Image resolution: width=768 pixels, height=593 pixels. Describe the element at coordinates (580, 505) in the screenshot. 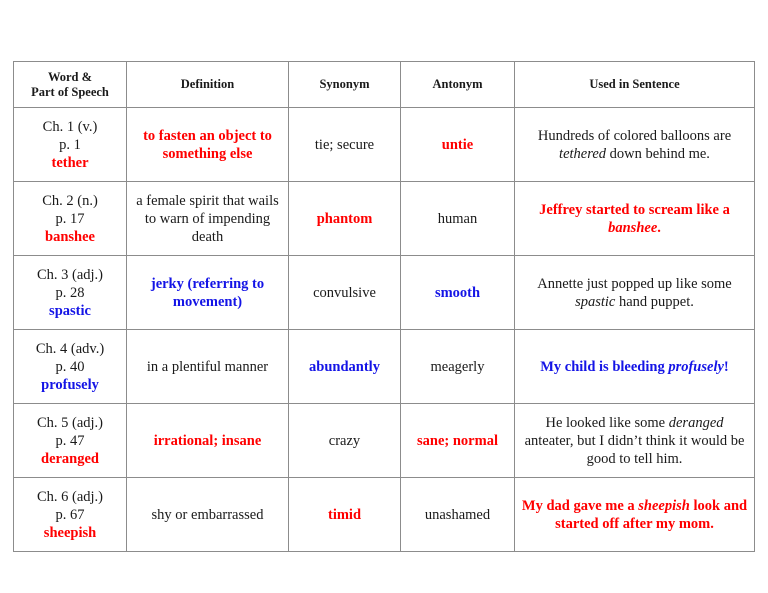

I see `sentence-text: My dad gave me a` at that location.